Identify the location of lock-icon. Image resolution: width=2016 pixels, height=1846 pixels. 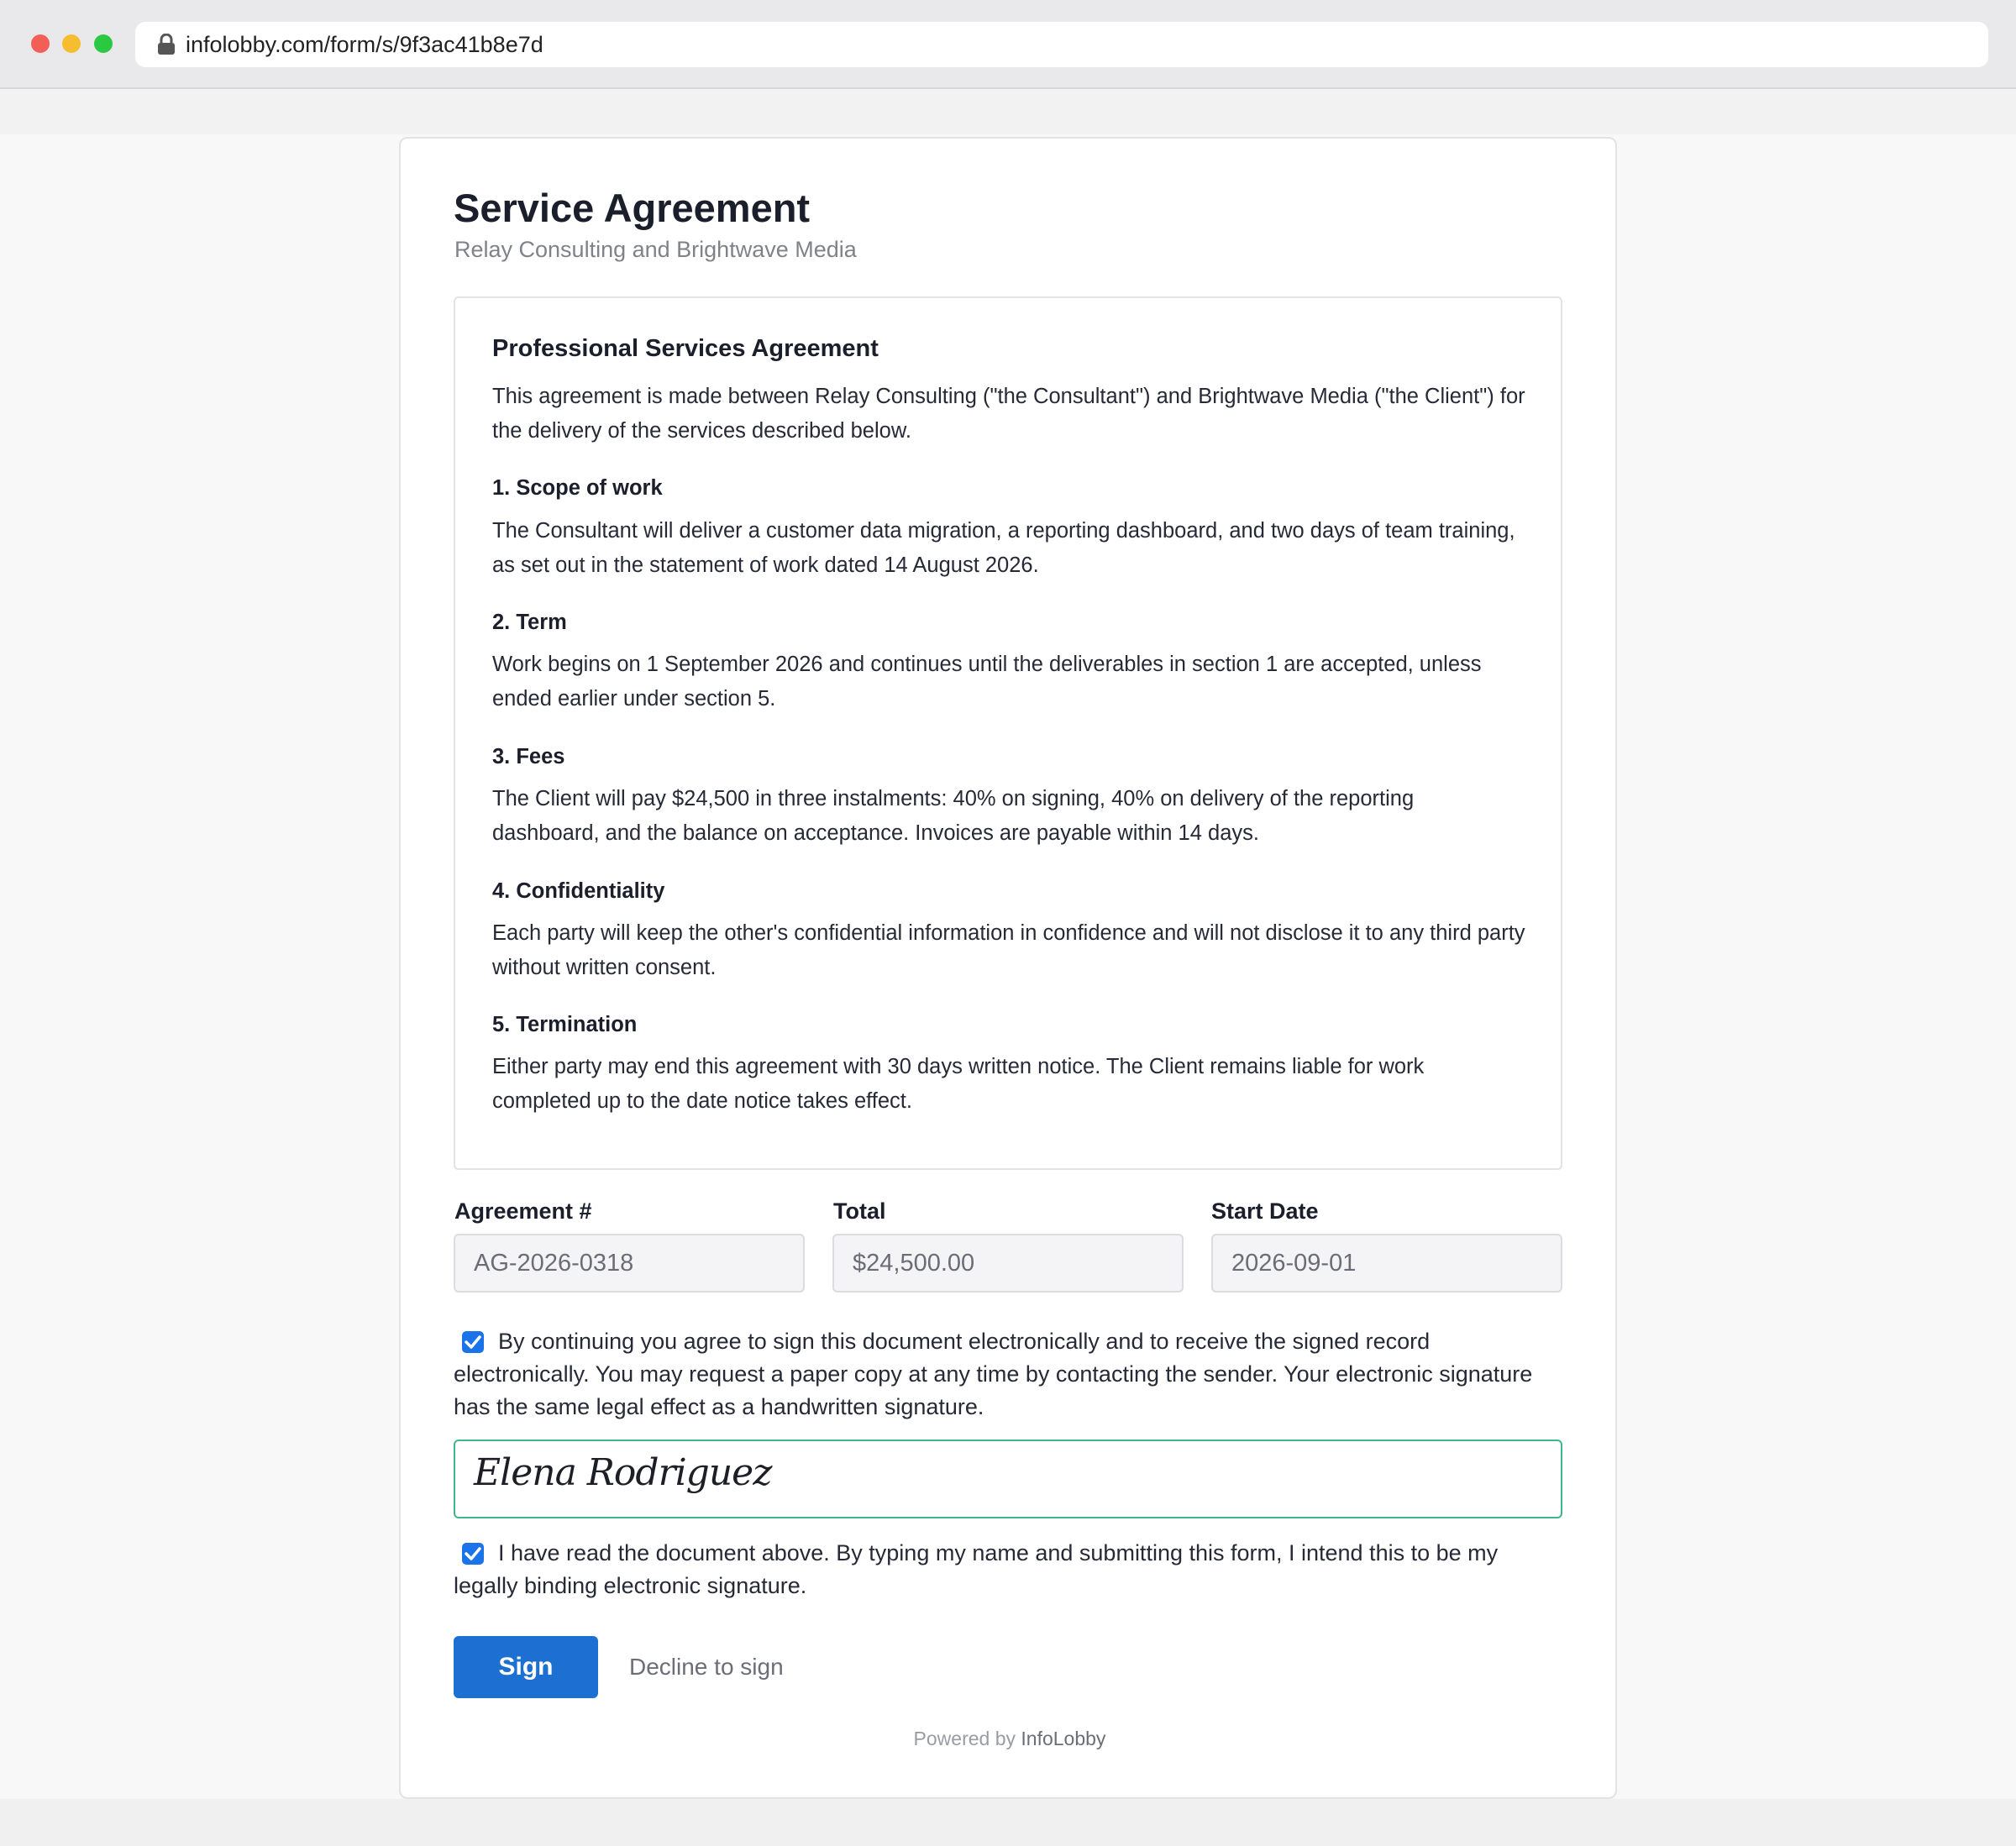
(166, 44).